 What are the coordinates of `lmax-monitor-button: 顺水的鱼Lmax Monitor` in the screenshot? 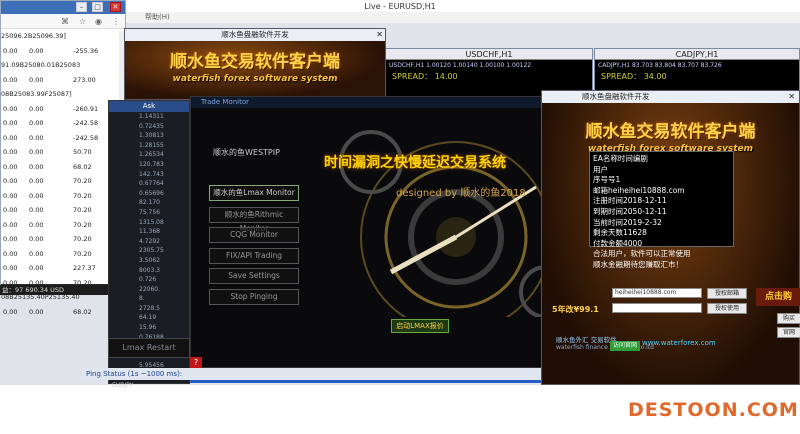 It's located at (254, 193).